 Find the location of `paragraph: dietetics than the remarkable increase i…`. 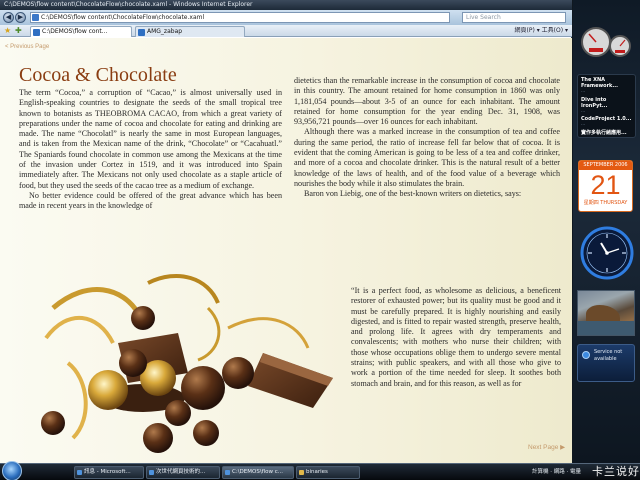

paragraph: dietetics than the remarkable increase i… is located at coordinates (427, 101).